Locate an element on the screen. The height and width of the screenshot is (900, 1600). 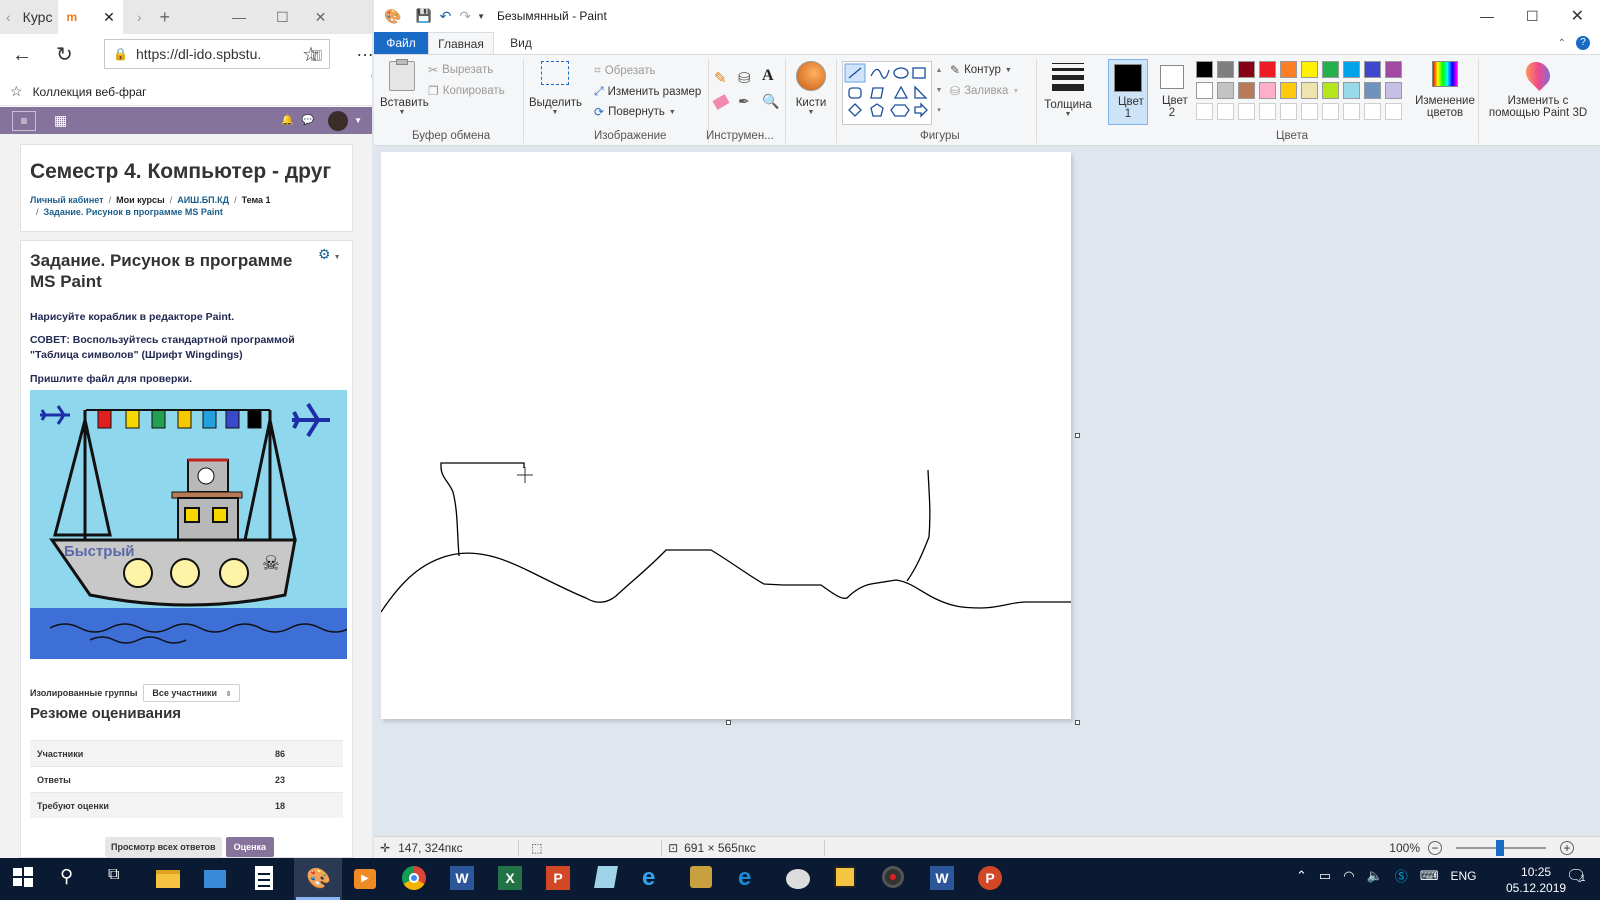
tab-view: Вид is located at coordinates (521, 43).